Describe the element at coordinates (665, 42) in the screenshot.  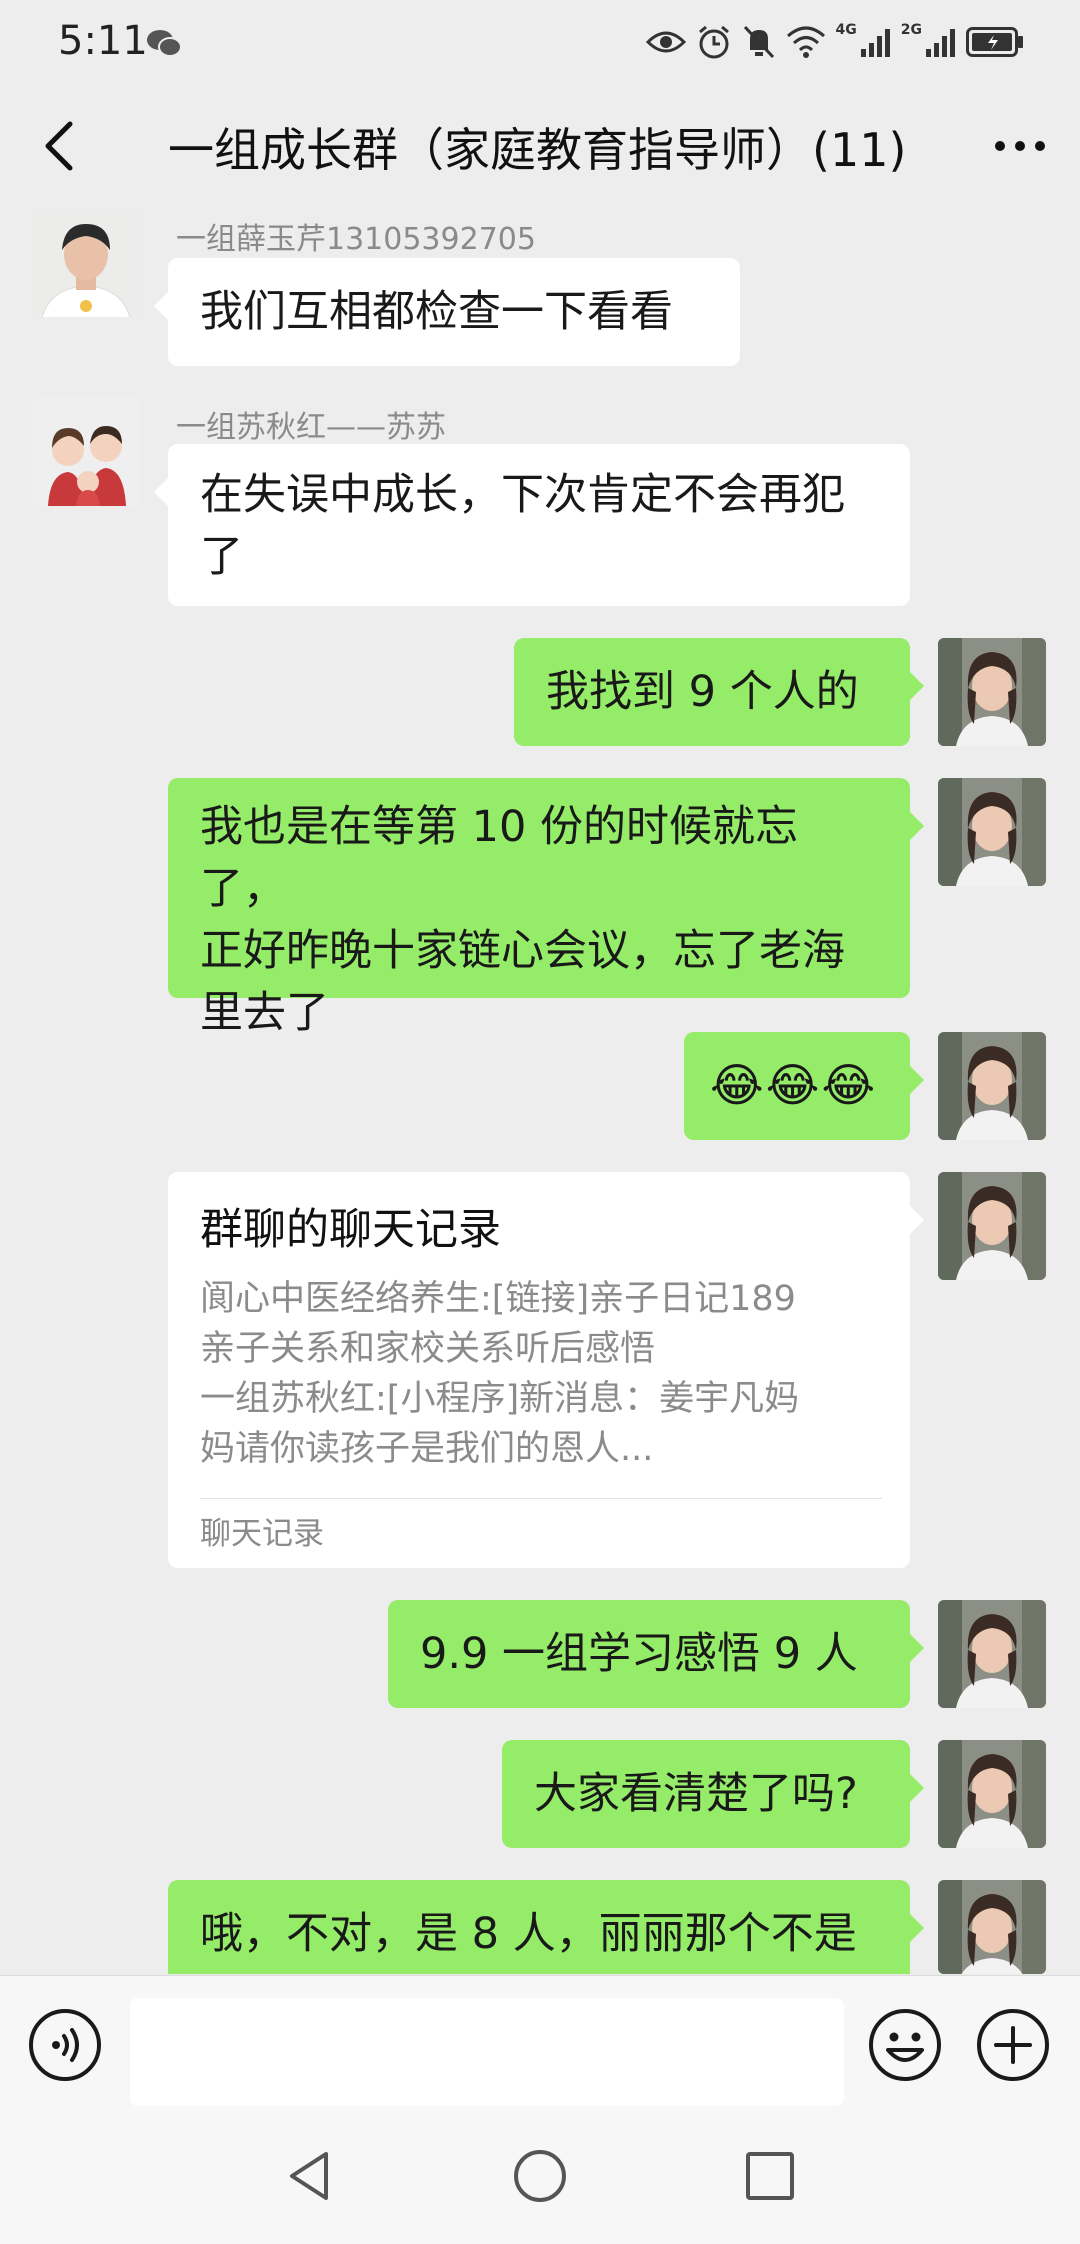
I see `eye-icon` at that location.